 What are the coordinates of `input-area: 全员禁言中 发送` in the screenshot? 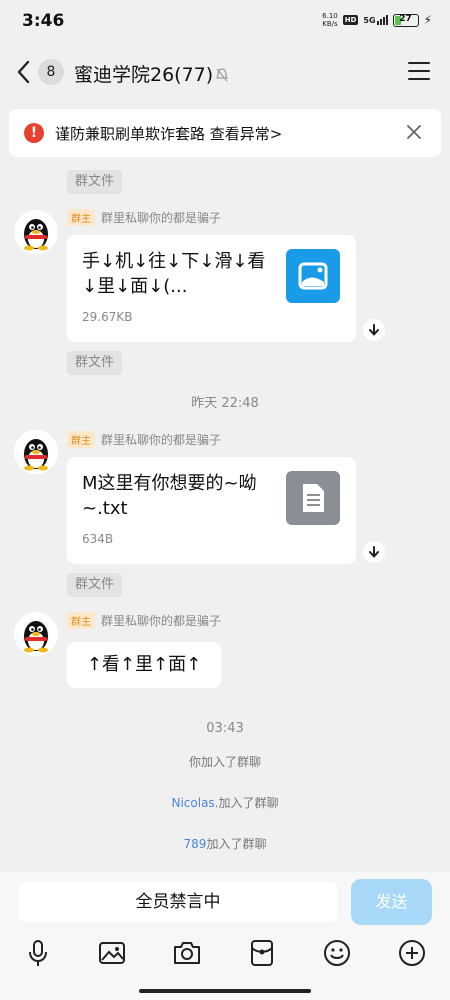 It's located at (225, 936).